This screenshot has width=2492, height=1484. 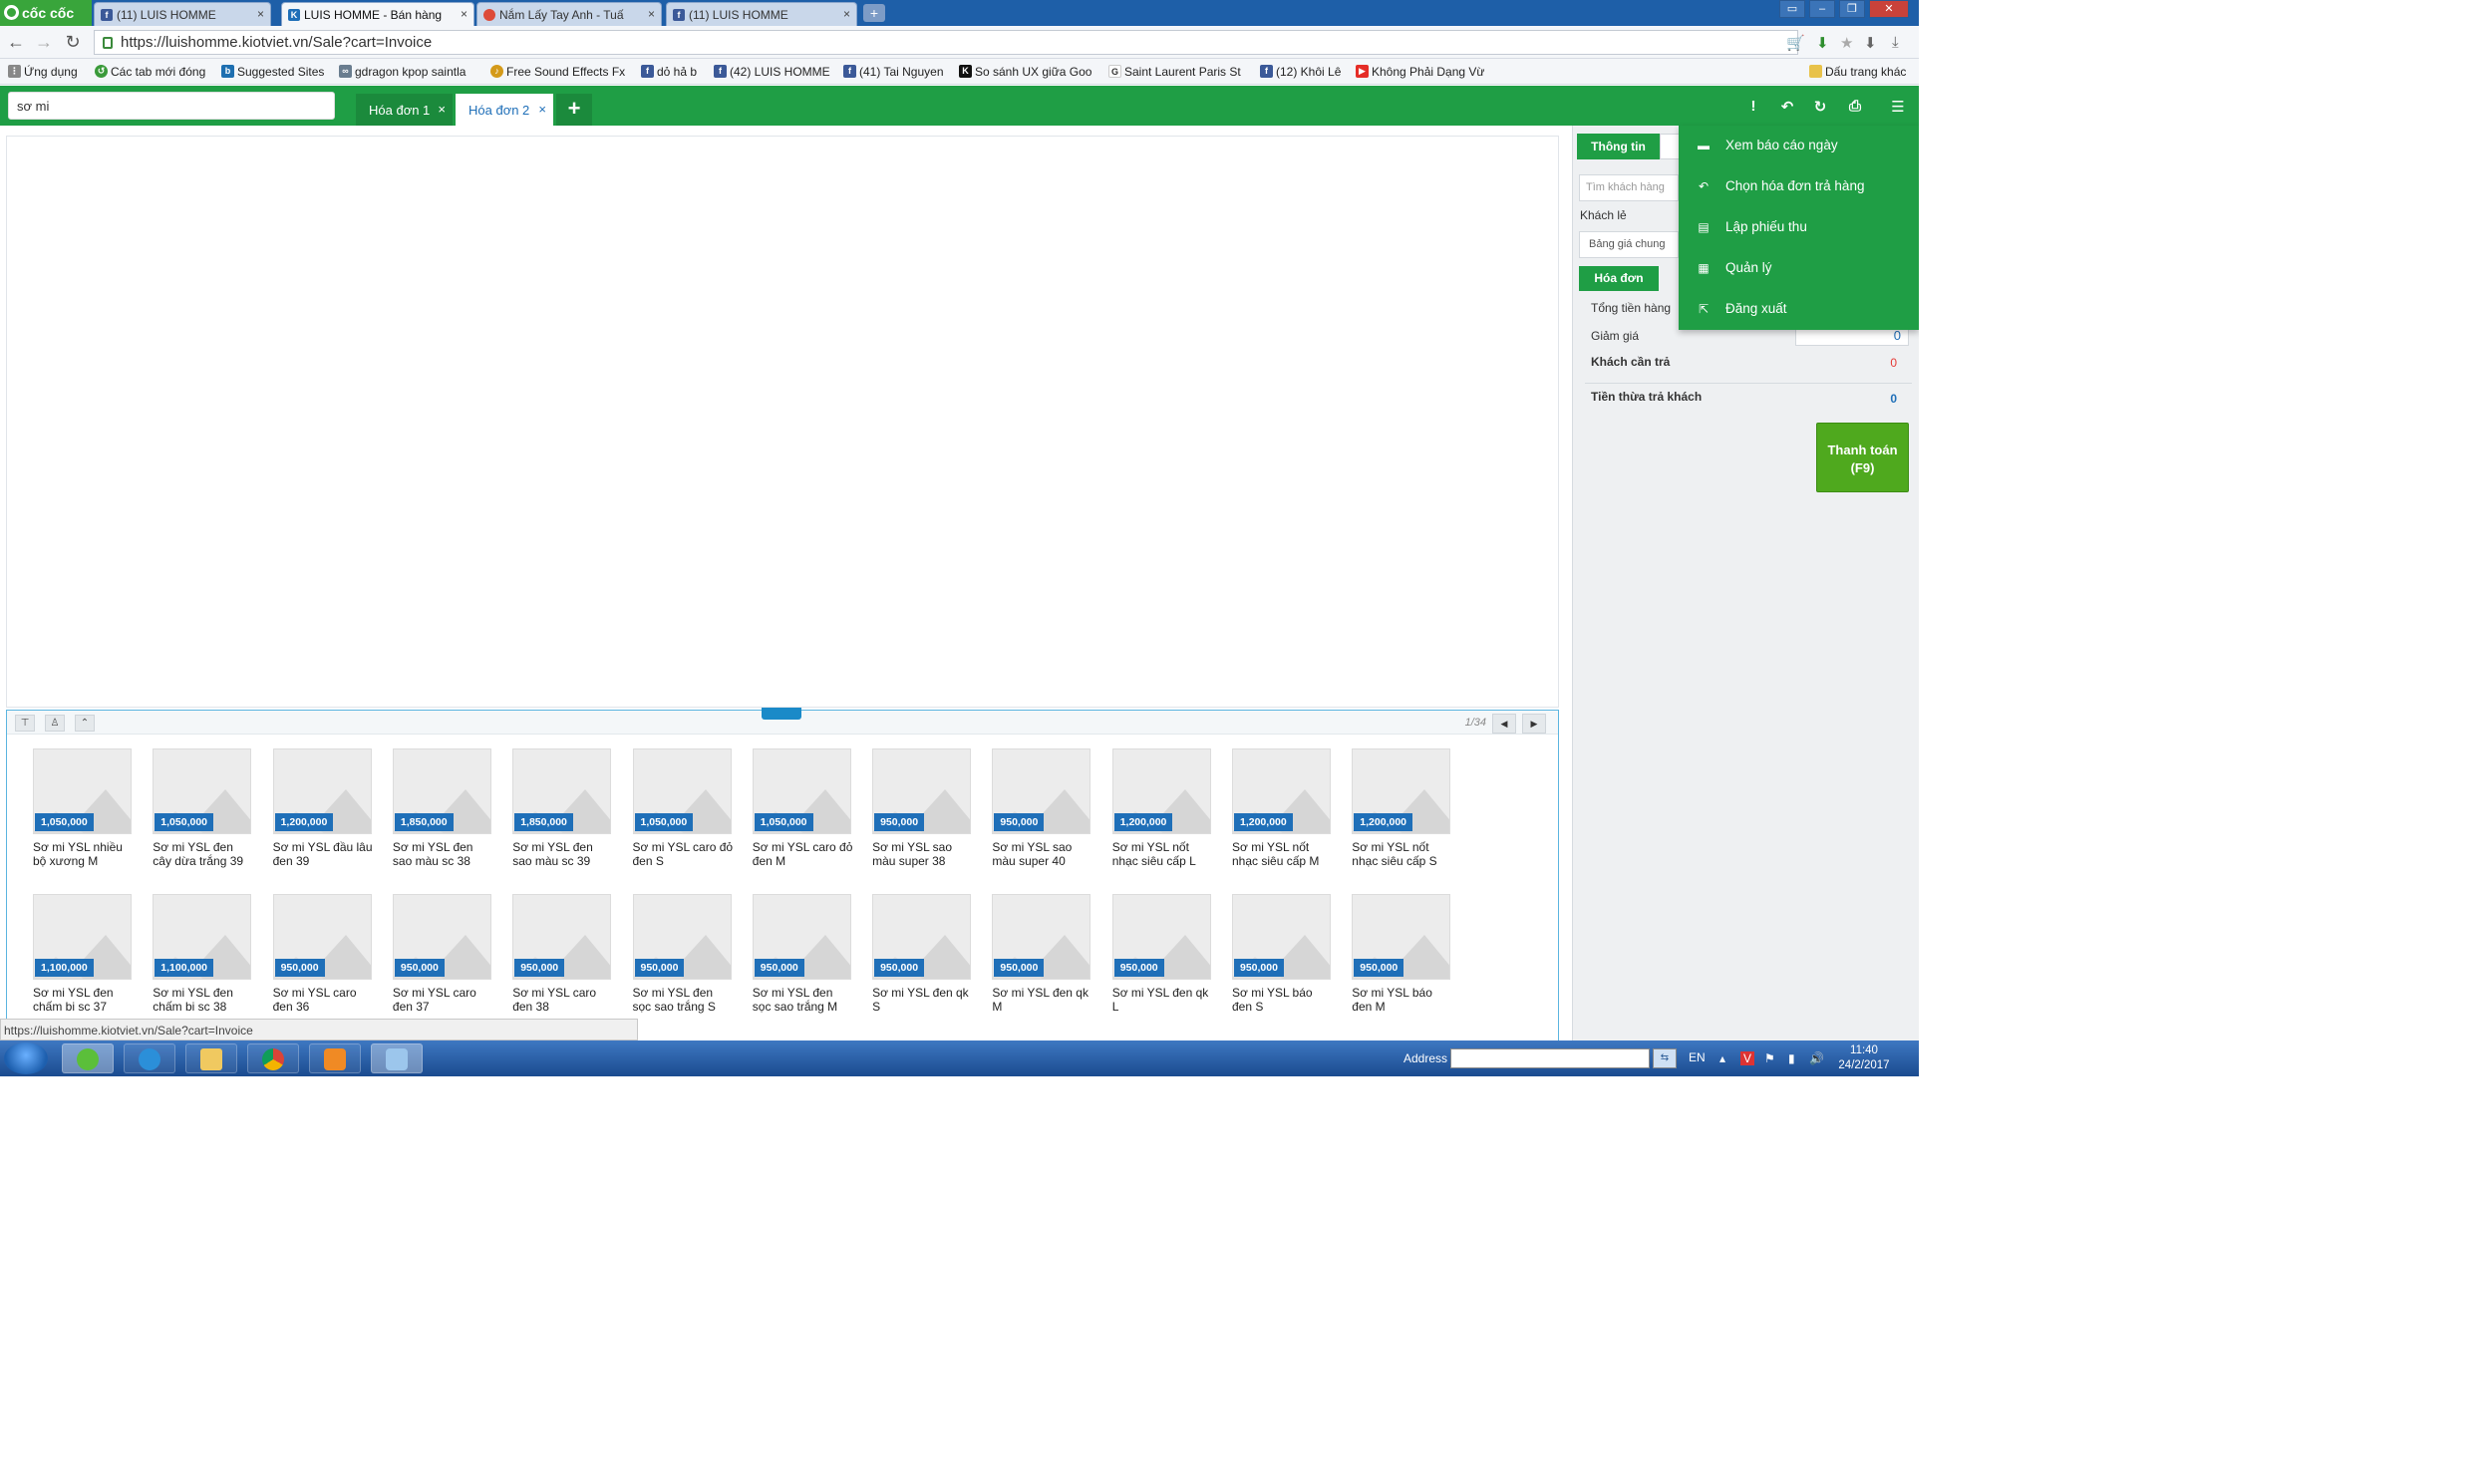 I want to click on product-card: 950,000 Sơ mi YSL sao màu super 40, so click(x=1041, y=818).